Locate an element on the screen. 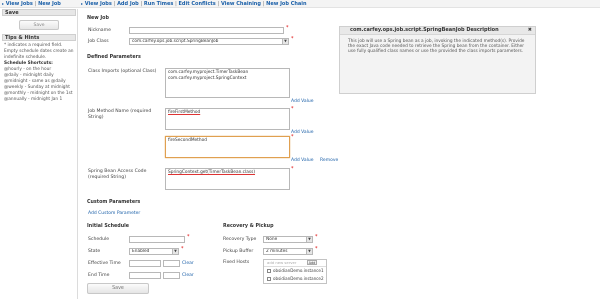  host-input: add new server Add is located at coordinates (295, 263).